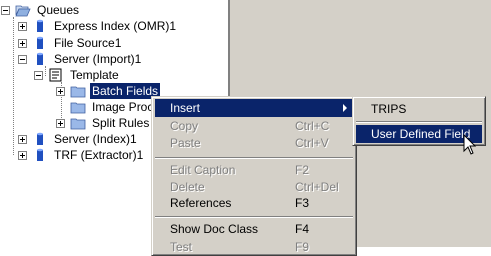 The width and height of the screenshot is (491, 256). Describe the element at coordinates (254, 203) in the screenshot. I see `menu-item-references: References F3` at that location.